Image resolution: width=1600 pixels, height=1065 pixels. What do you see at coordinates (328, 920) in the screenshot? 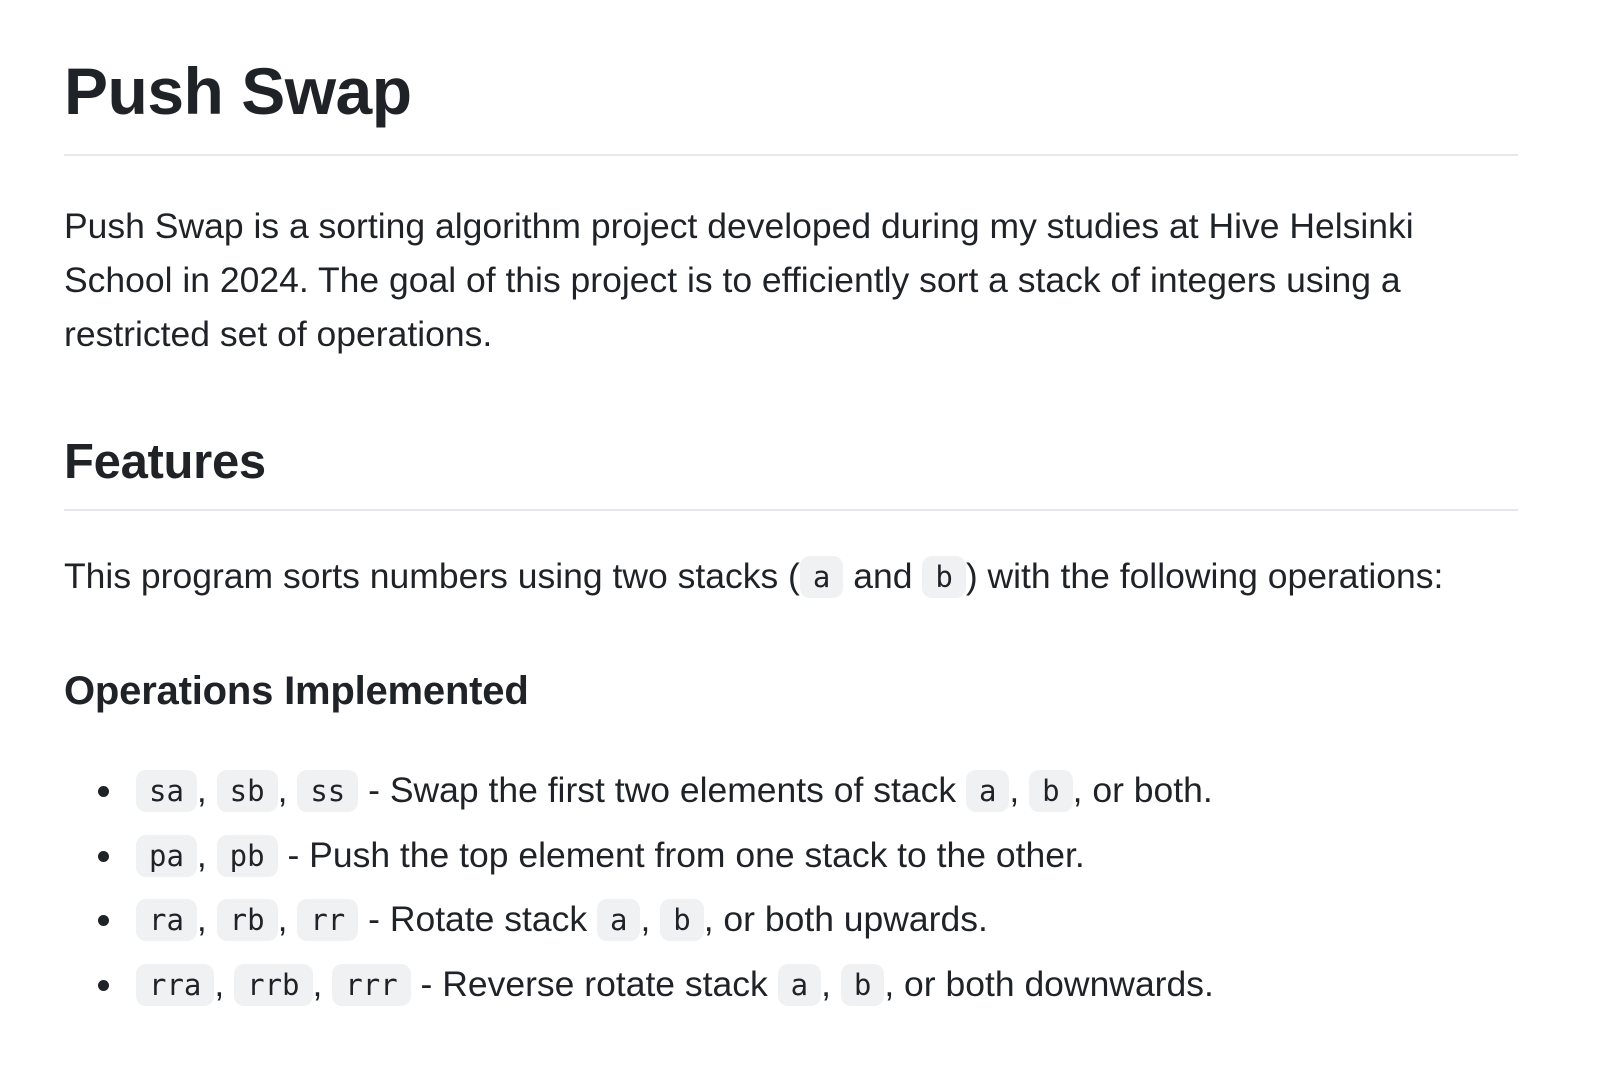
I see `inline-code-rr: rr` at bounding box center [328, 920].